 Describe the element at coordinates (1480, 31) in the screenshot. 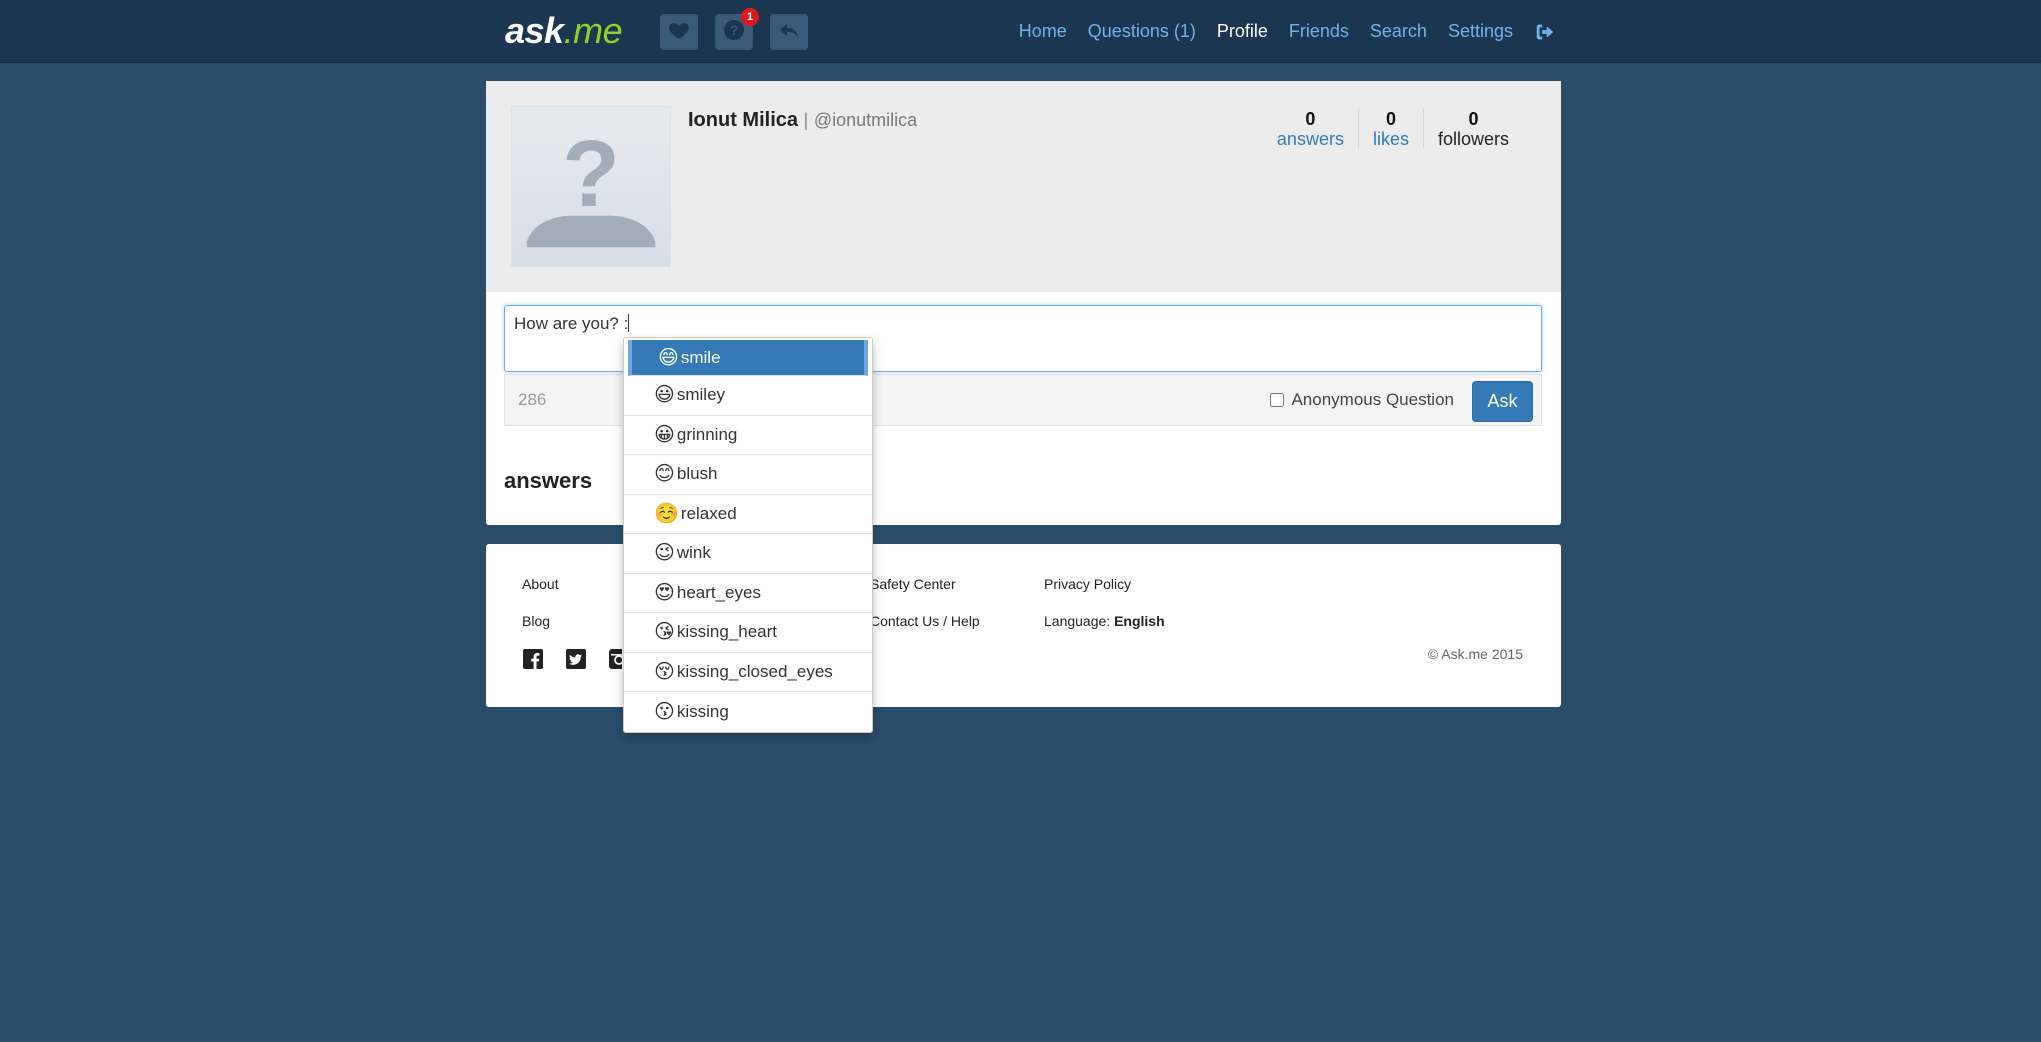

I see `nav-settings: Settings` at that location.